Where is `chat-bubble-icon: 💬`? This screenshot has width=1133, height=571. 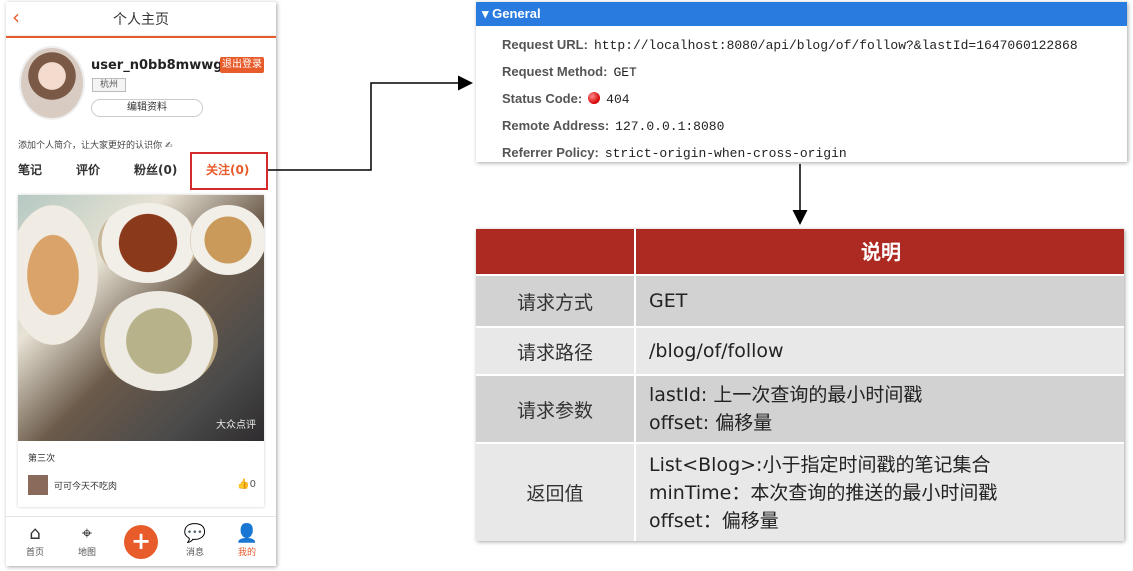 chat-bubble-icon: 💬 is located at coordinates (195, 533).